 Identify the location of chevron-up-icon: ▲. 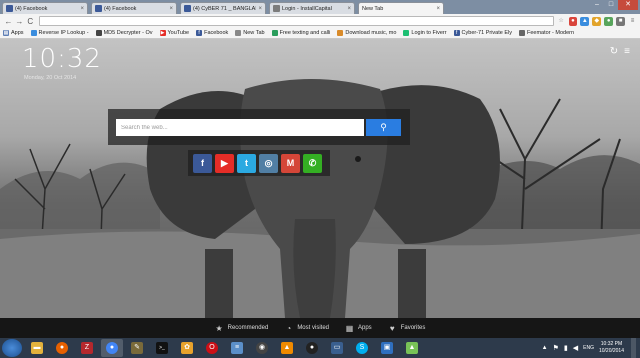
(545, 348).